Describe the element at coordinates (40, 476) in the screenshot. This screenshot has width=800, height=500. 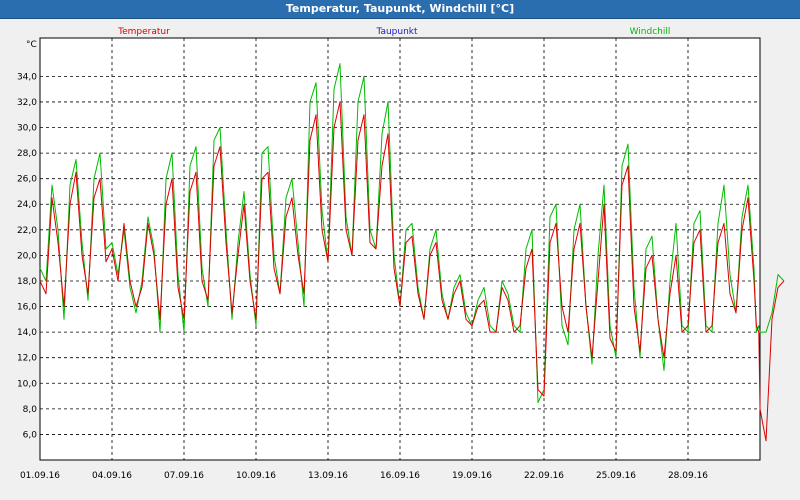
I see `x-tick-label: 01.09.16` at that location.